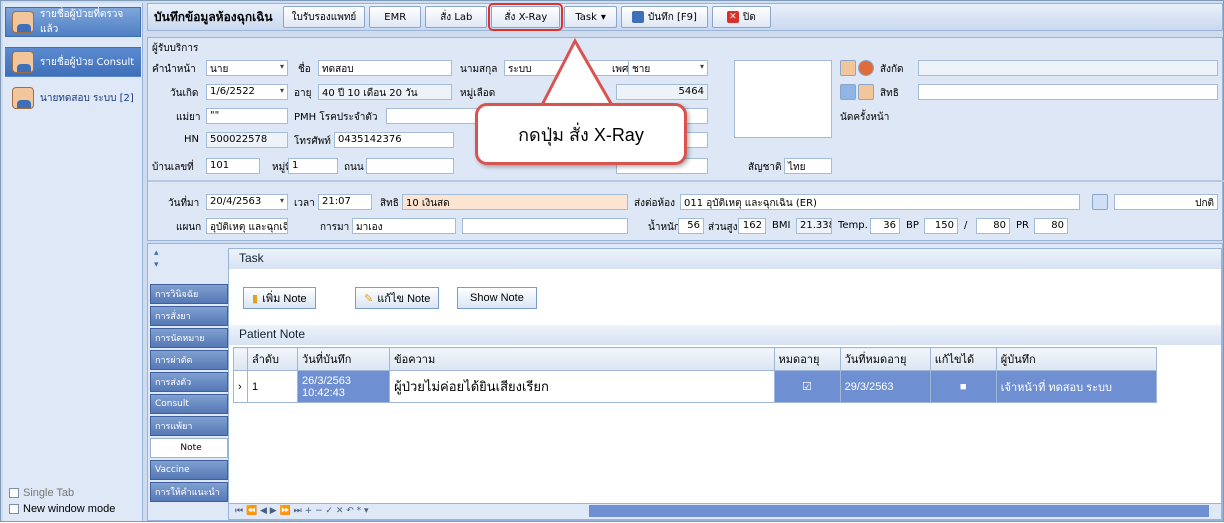  I want to click on road-field, so click(410, 166).